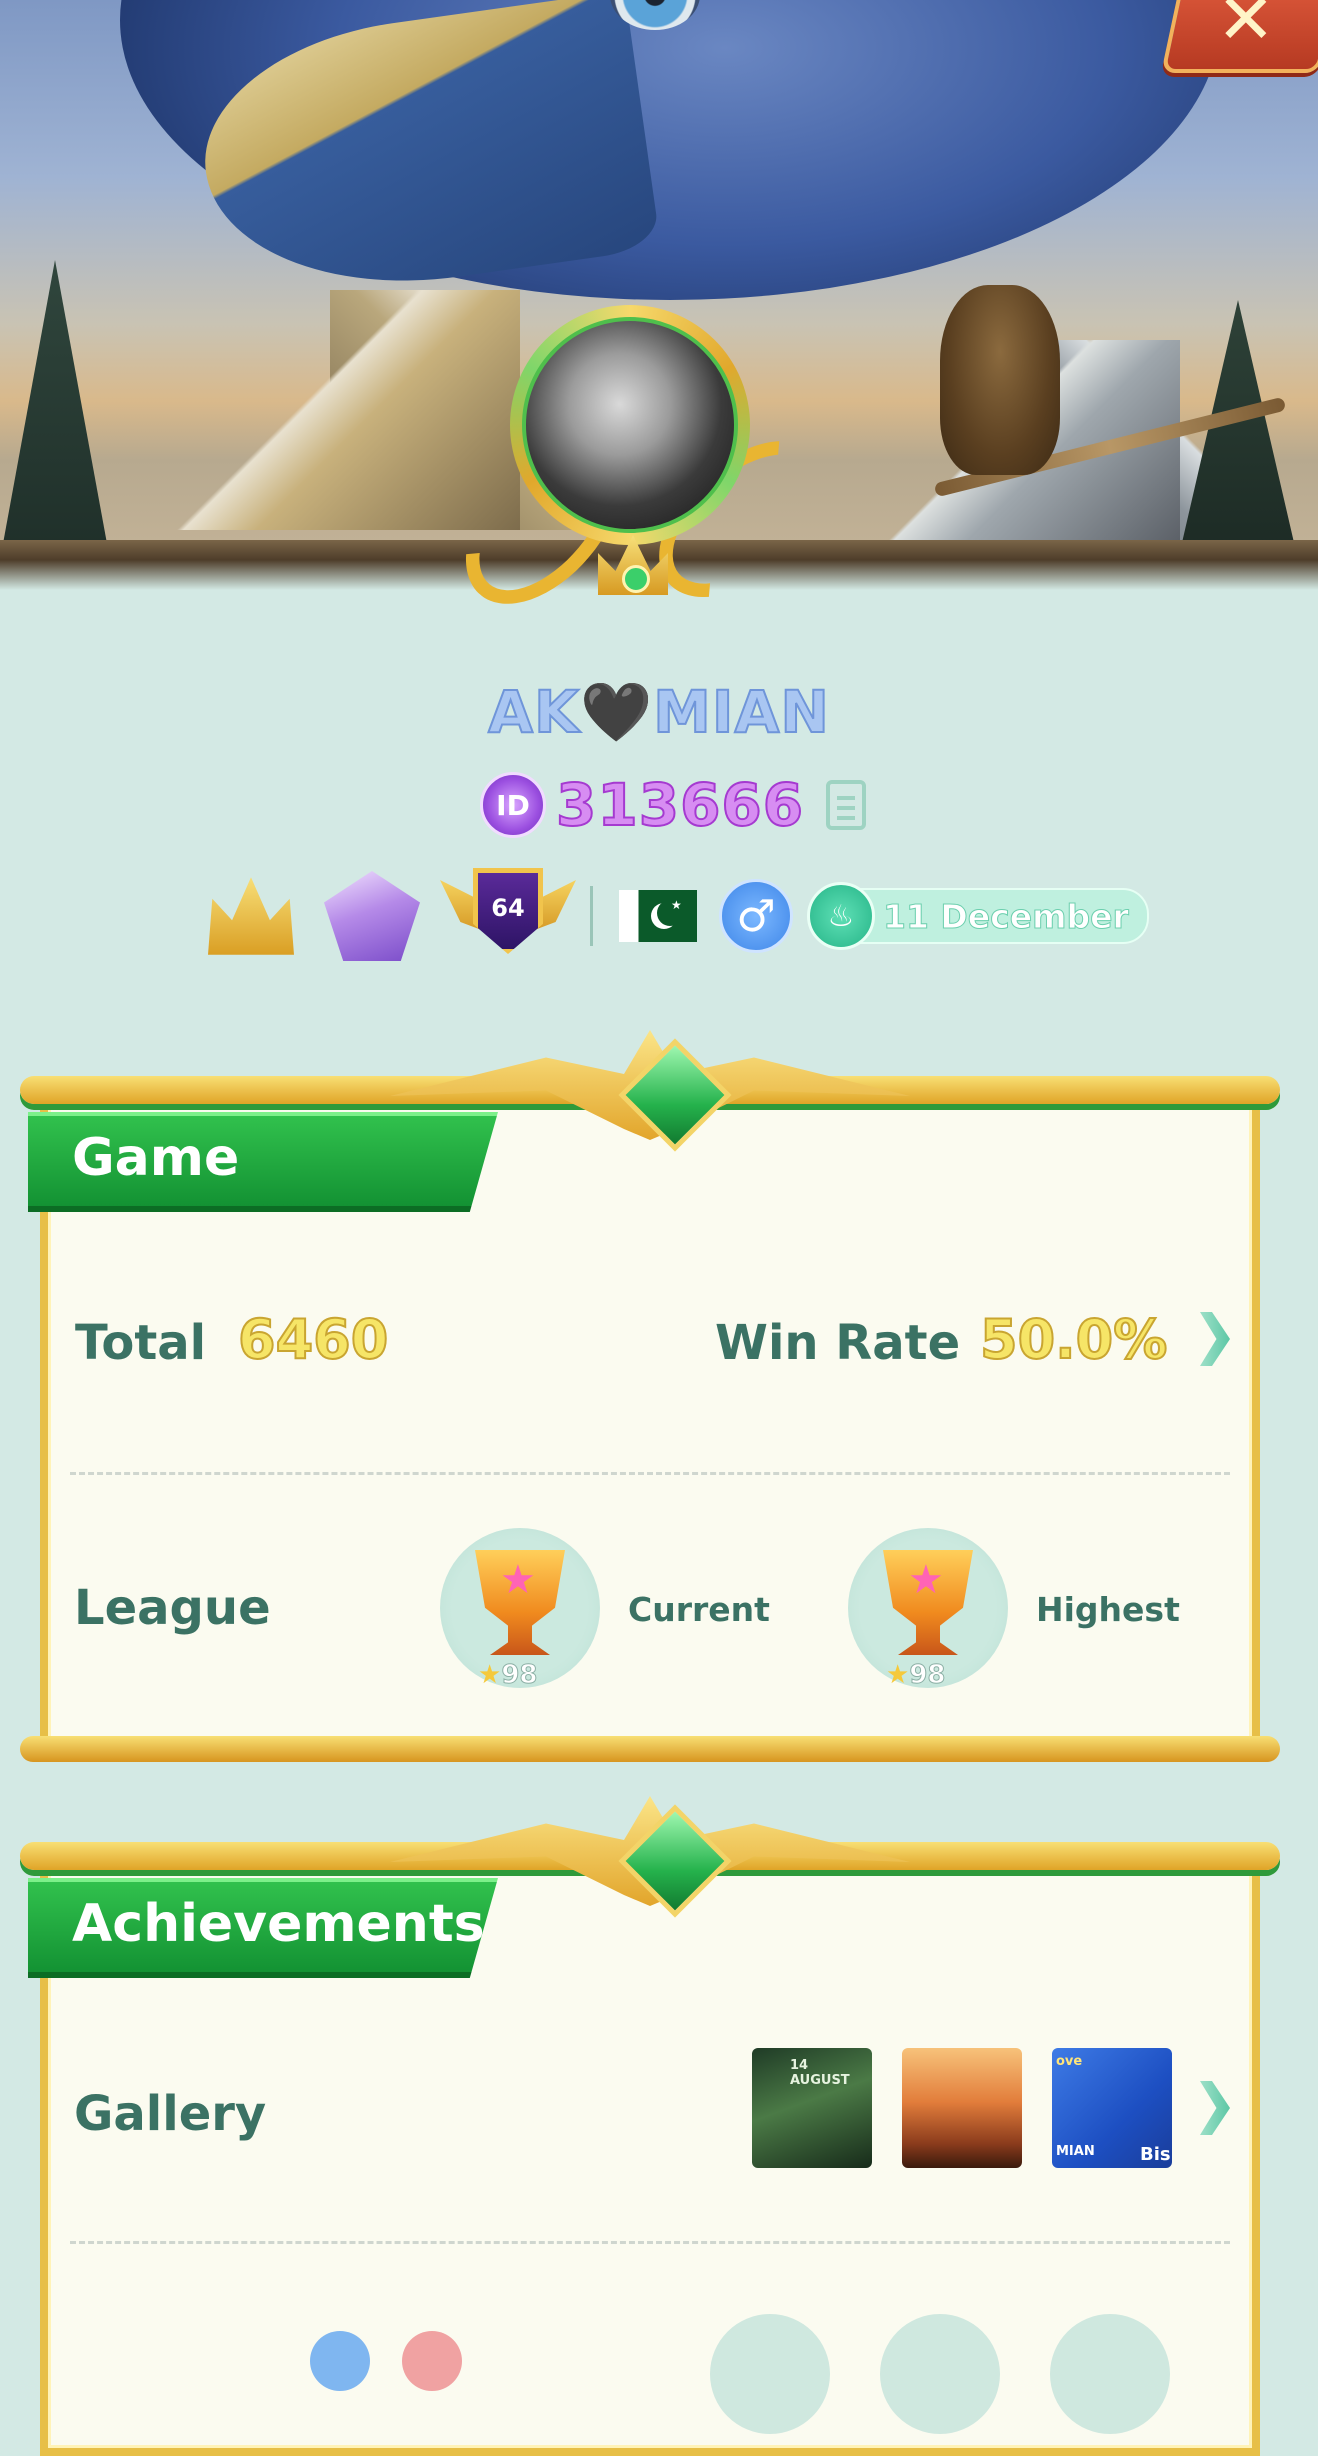 The width and height of the screenshot is (1318, 2456). What do you see at coordinates (520, 1609) in the screenshot?
I see `current-league-trophy: ★ ★98` at bounding box center [520, 1609].